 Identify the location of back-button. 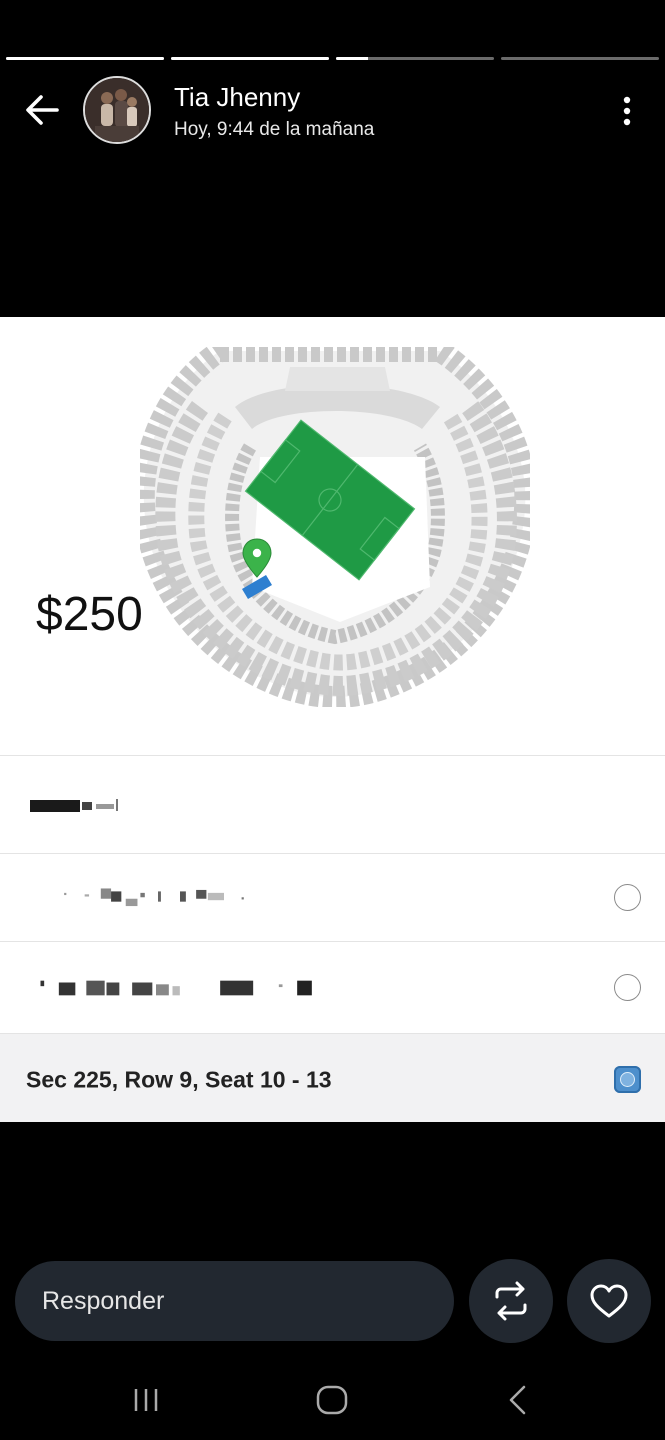
(42, 110).